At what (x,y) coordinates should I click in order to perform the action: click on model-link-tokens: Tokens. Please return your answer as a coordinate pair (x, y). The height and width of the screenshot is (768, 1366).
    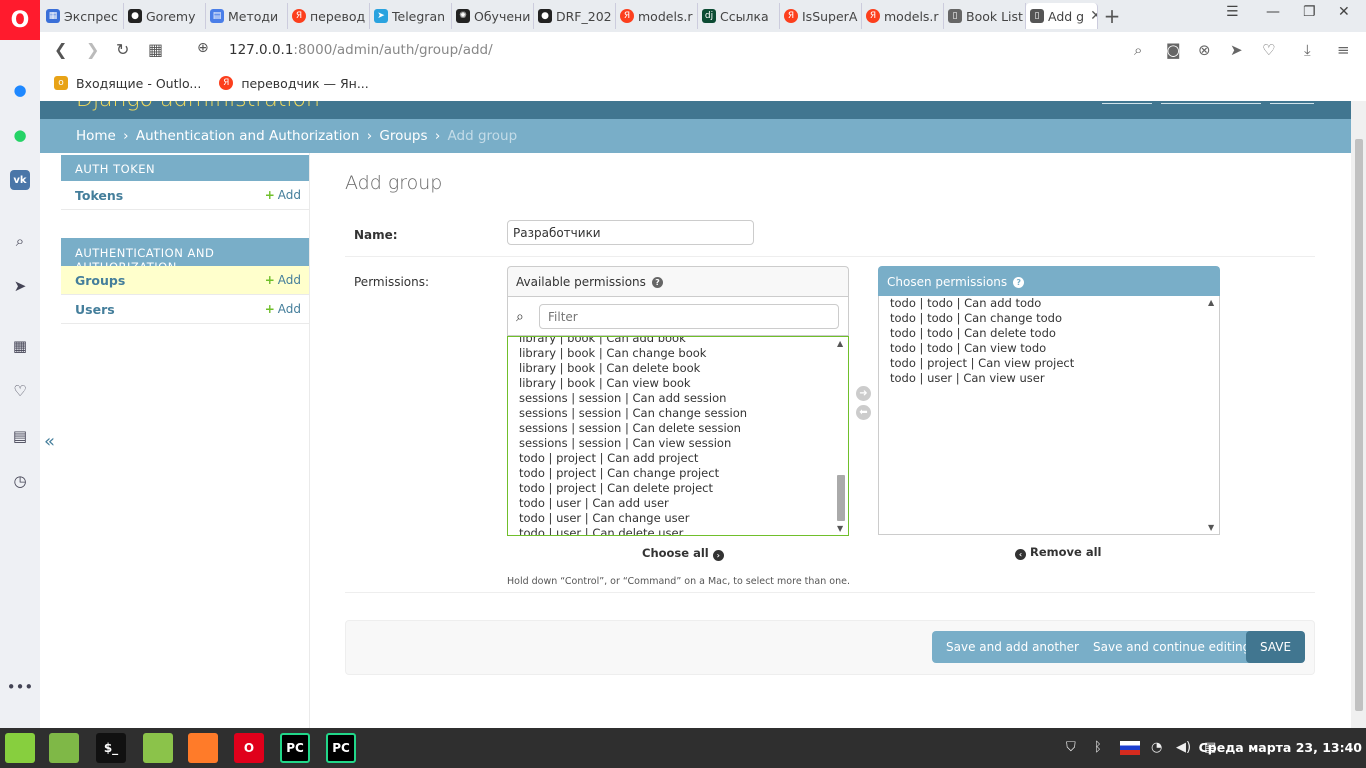
    Looking at the image, I should click on (99, 195).